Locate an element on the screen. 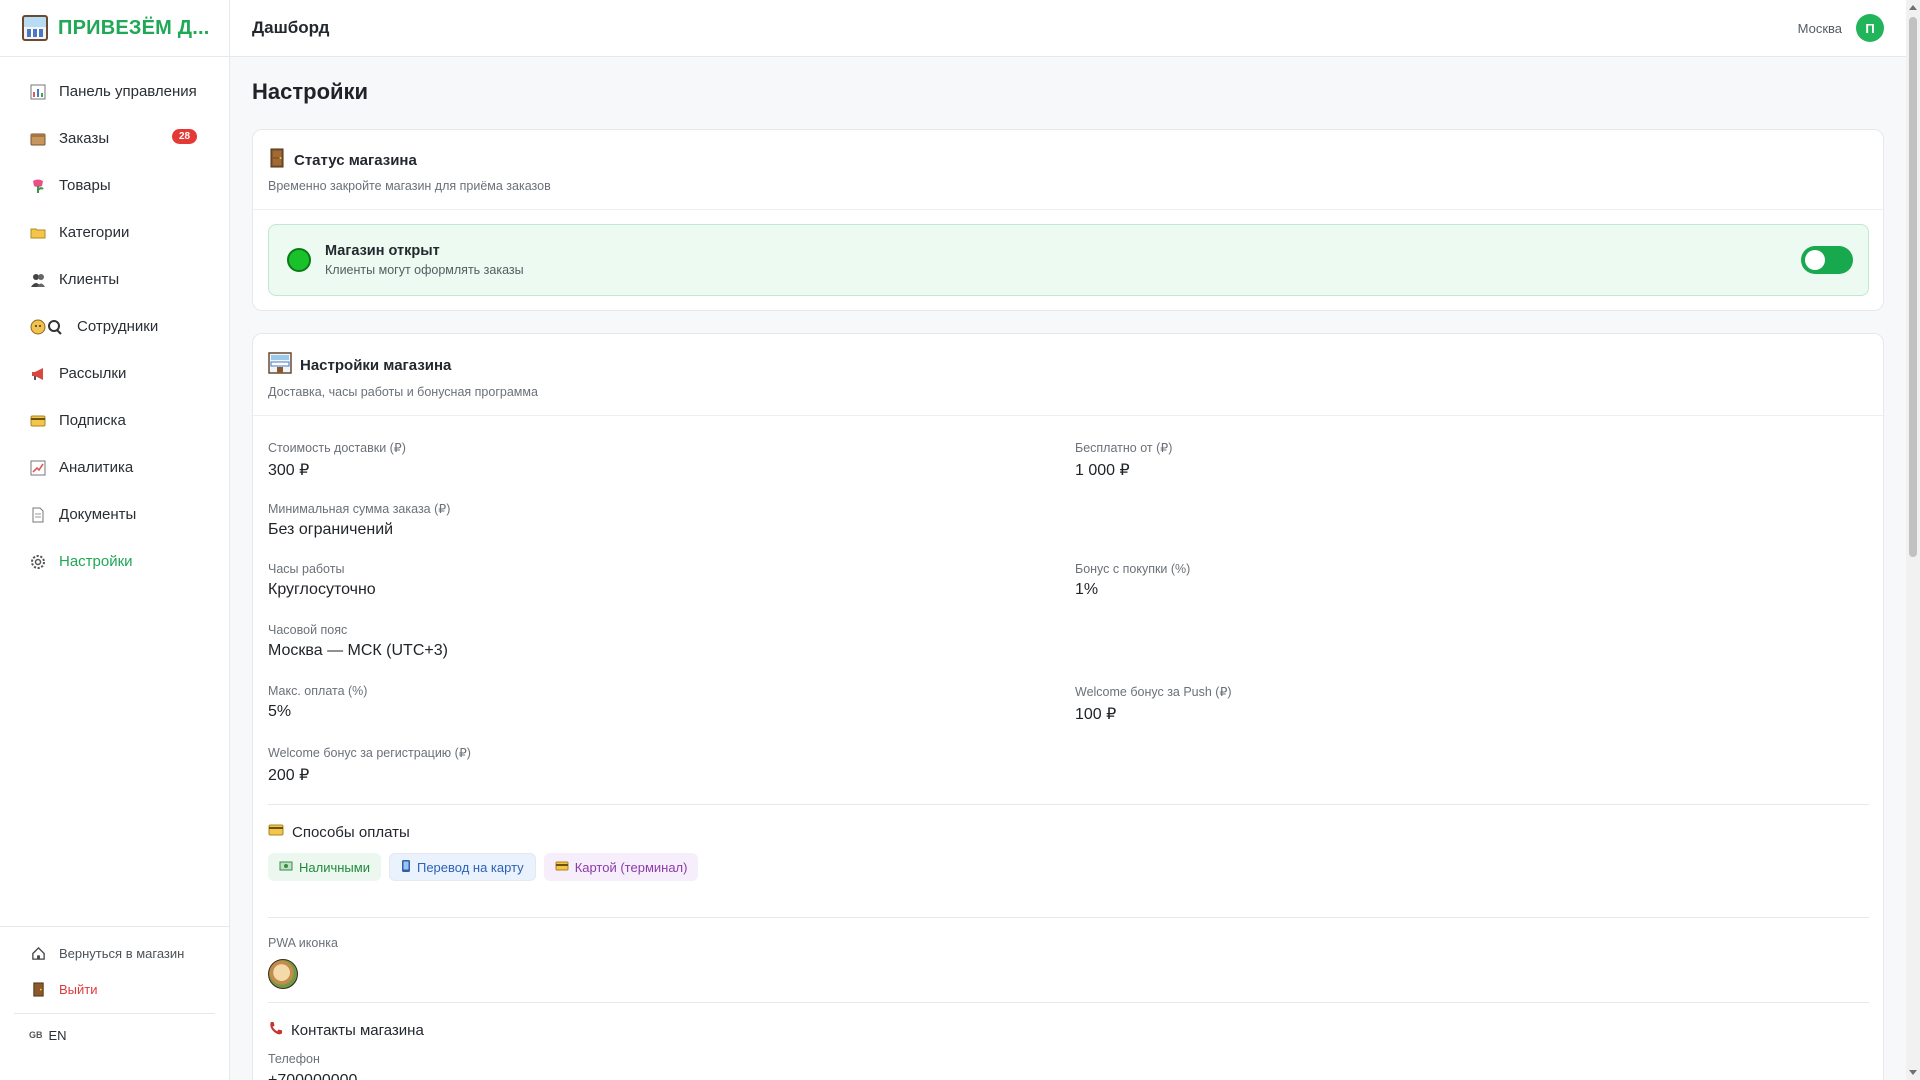 This screenshot has height=1080, width=1920. field-label: Часовой пояс is located at coordinates (308, 630).